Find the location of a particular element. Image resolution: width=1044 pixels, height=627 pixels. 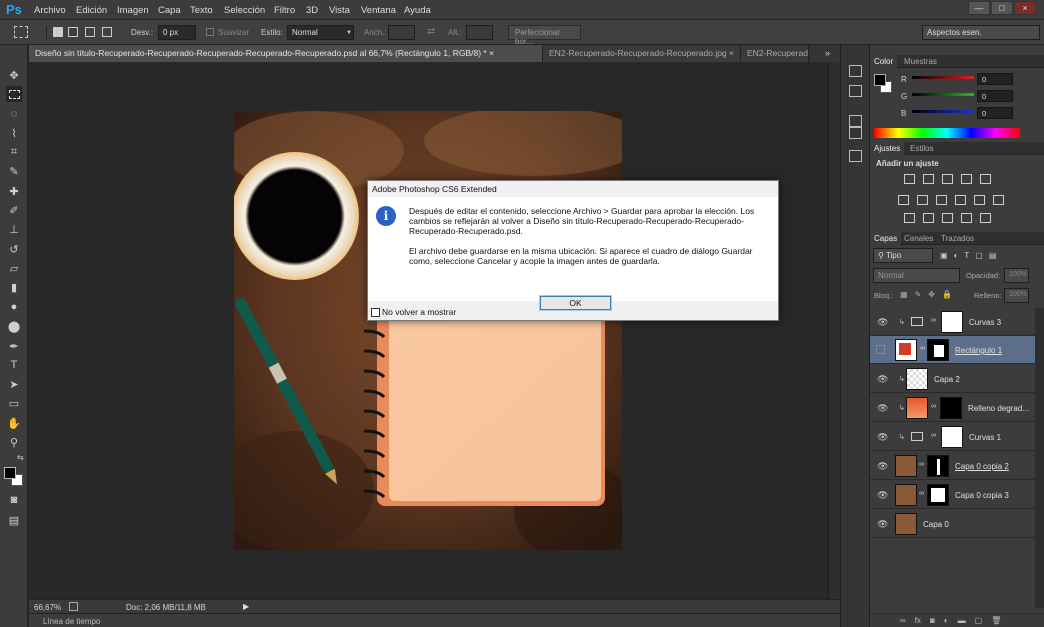

add-selection-icon is located at coordinates (73, 32).